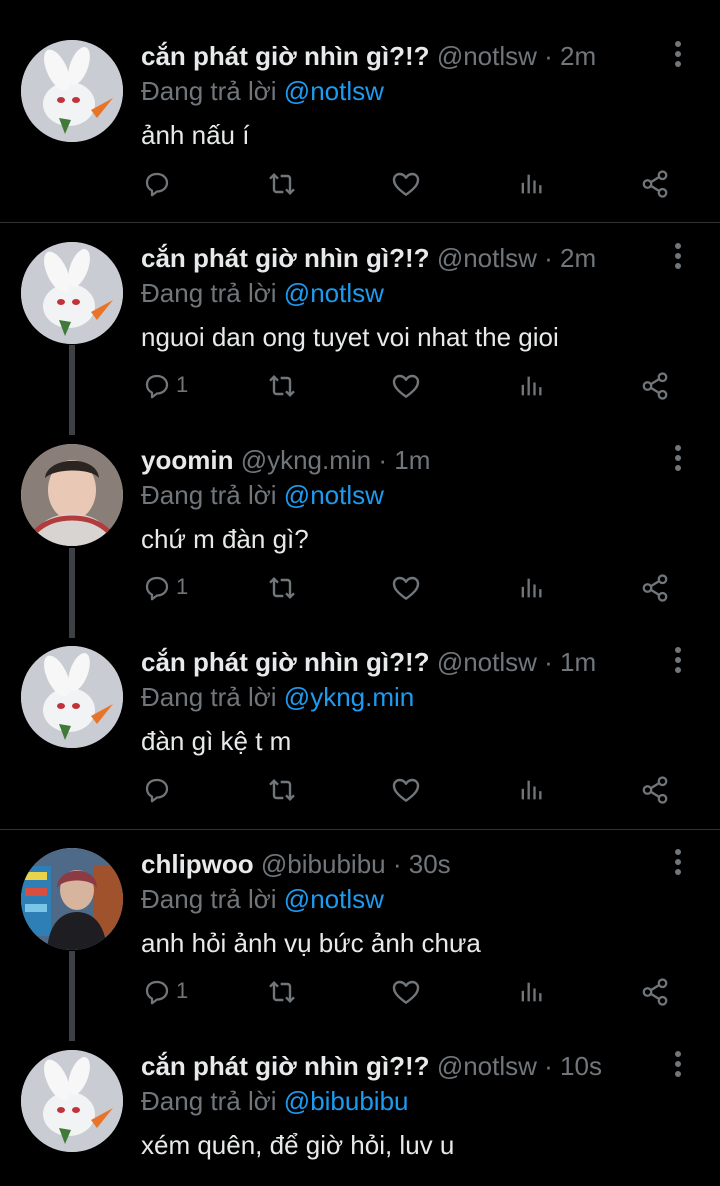  What do you see at coordinates (323, 864) in the screenshot?
I see `handle: @bibubibu` at bounding box center [323, 864].